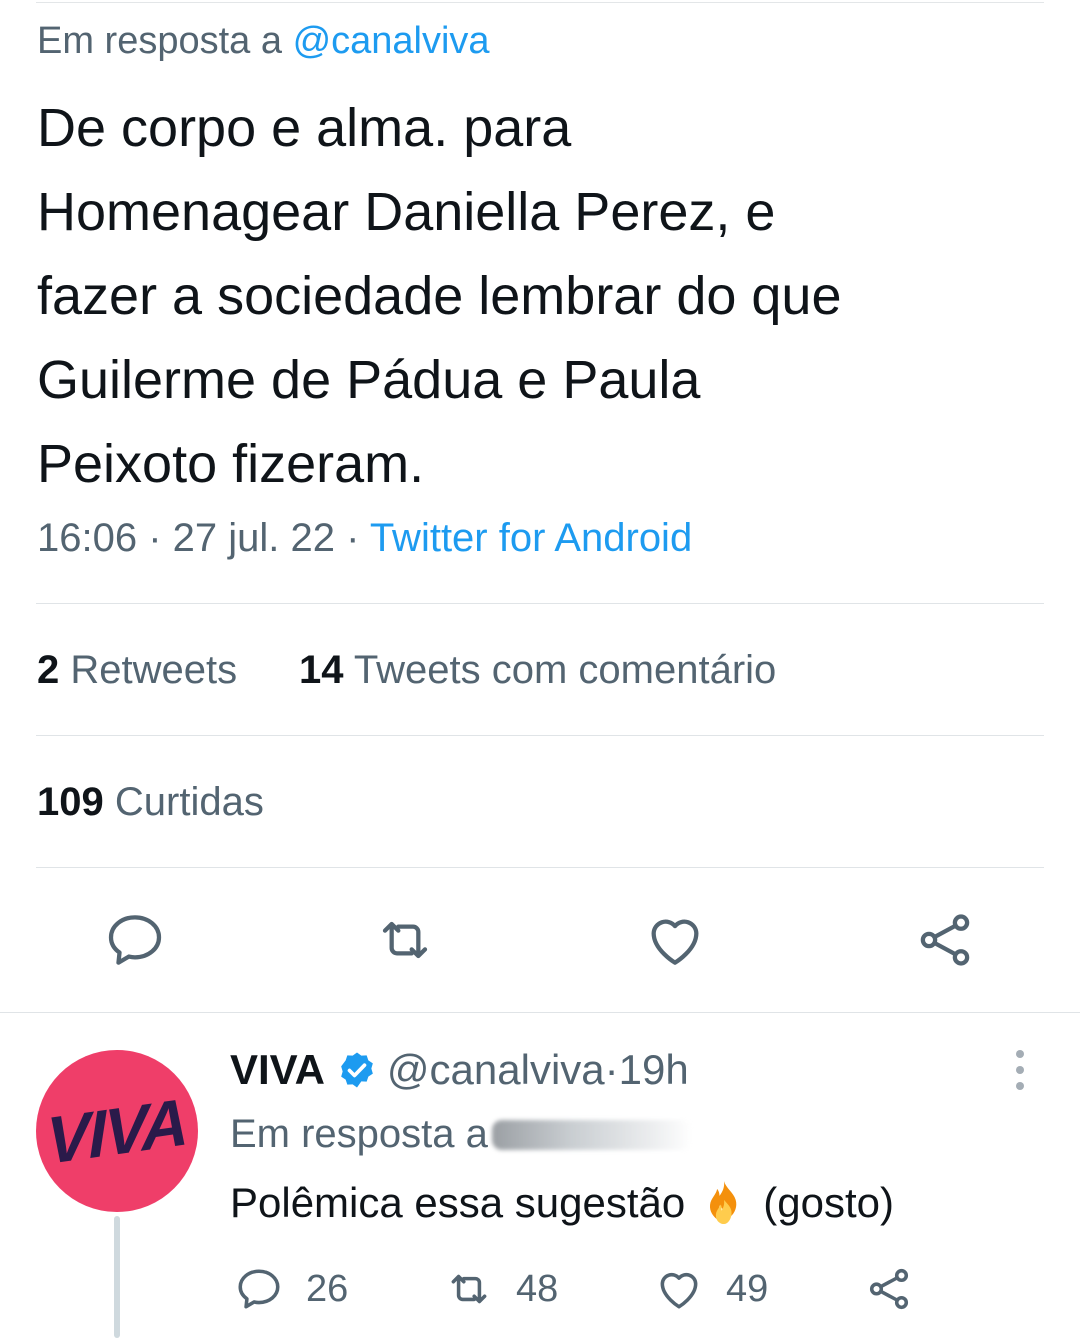 Image resolution: width=1080 pixels, height=1338 pixels. Describe the element at coordinates (828, 1202) in the screenshot. I see `reply-text-end: (gosto)` at that location.